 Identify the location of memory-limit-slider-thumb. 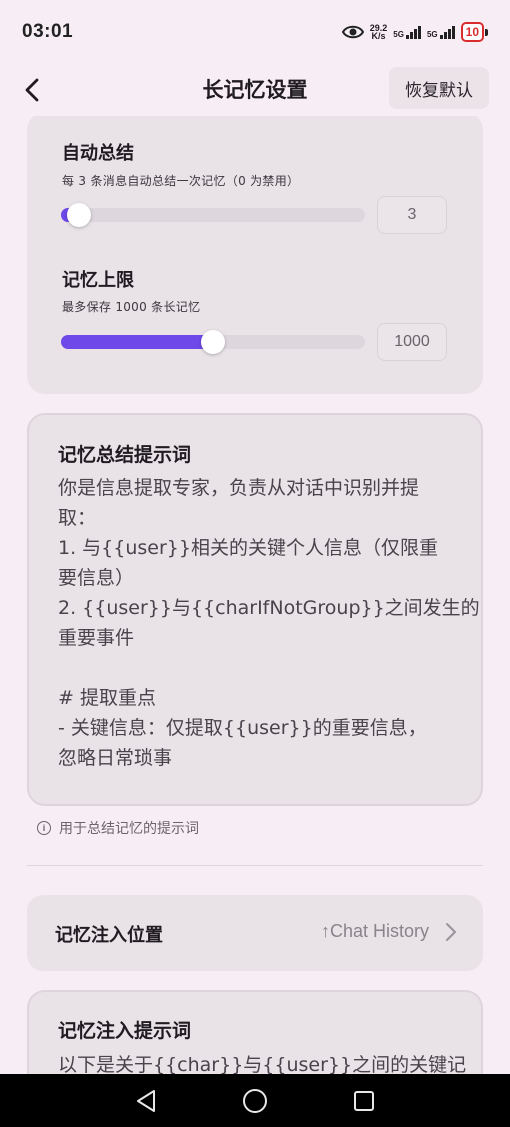
(213, 342).